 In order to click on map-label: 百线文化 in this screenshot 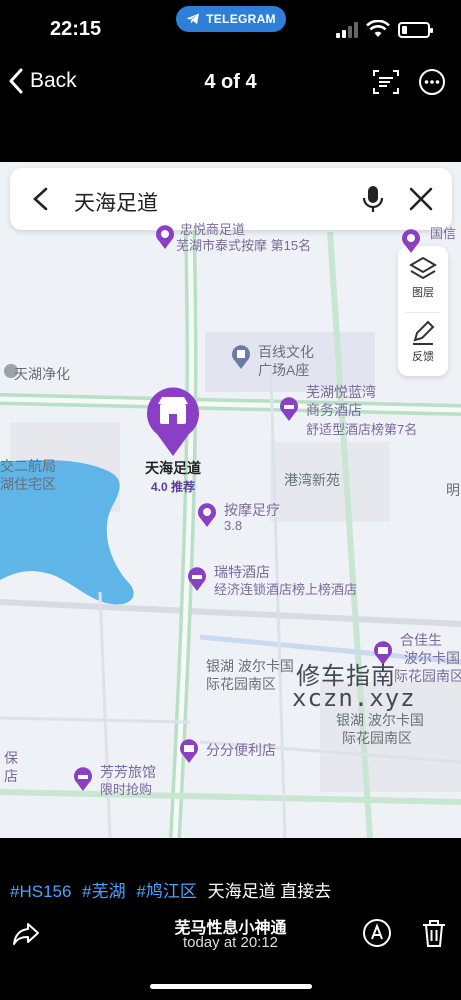, I will do `click(286, 352)`.